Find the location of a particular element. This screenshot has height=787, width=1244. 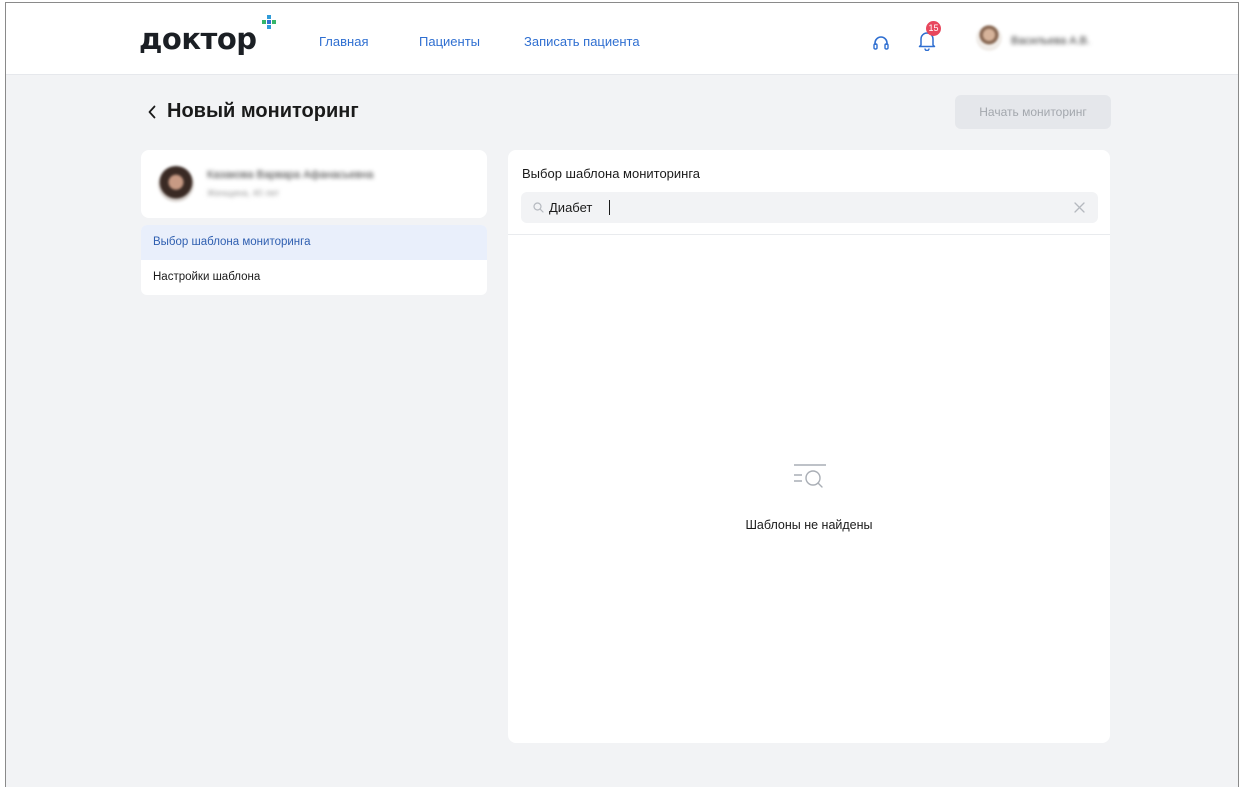

page-title: Новый мониторинг is located at coordinates (263, 111).